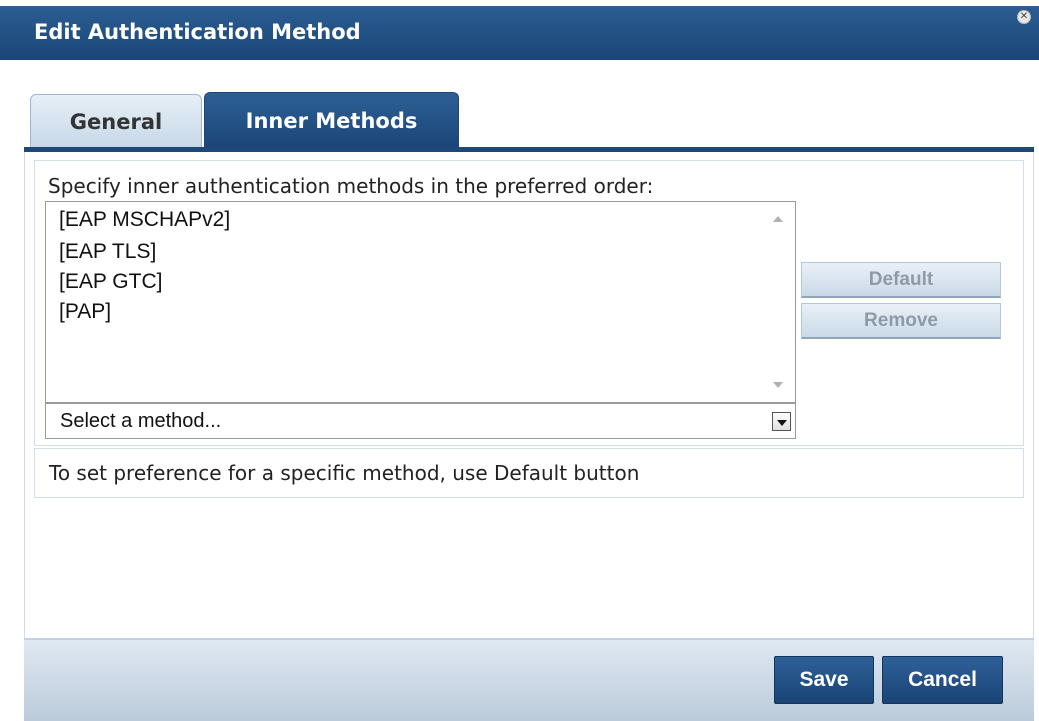  I want to click on tab-general: General, so click(116, 121).